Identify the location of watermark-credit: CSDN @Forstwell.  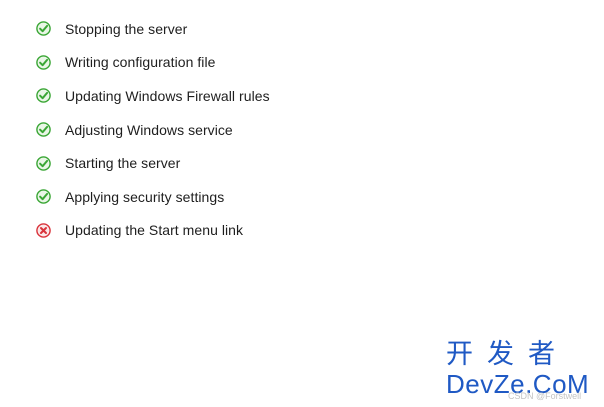
(545, 396).